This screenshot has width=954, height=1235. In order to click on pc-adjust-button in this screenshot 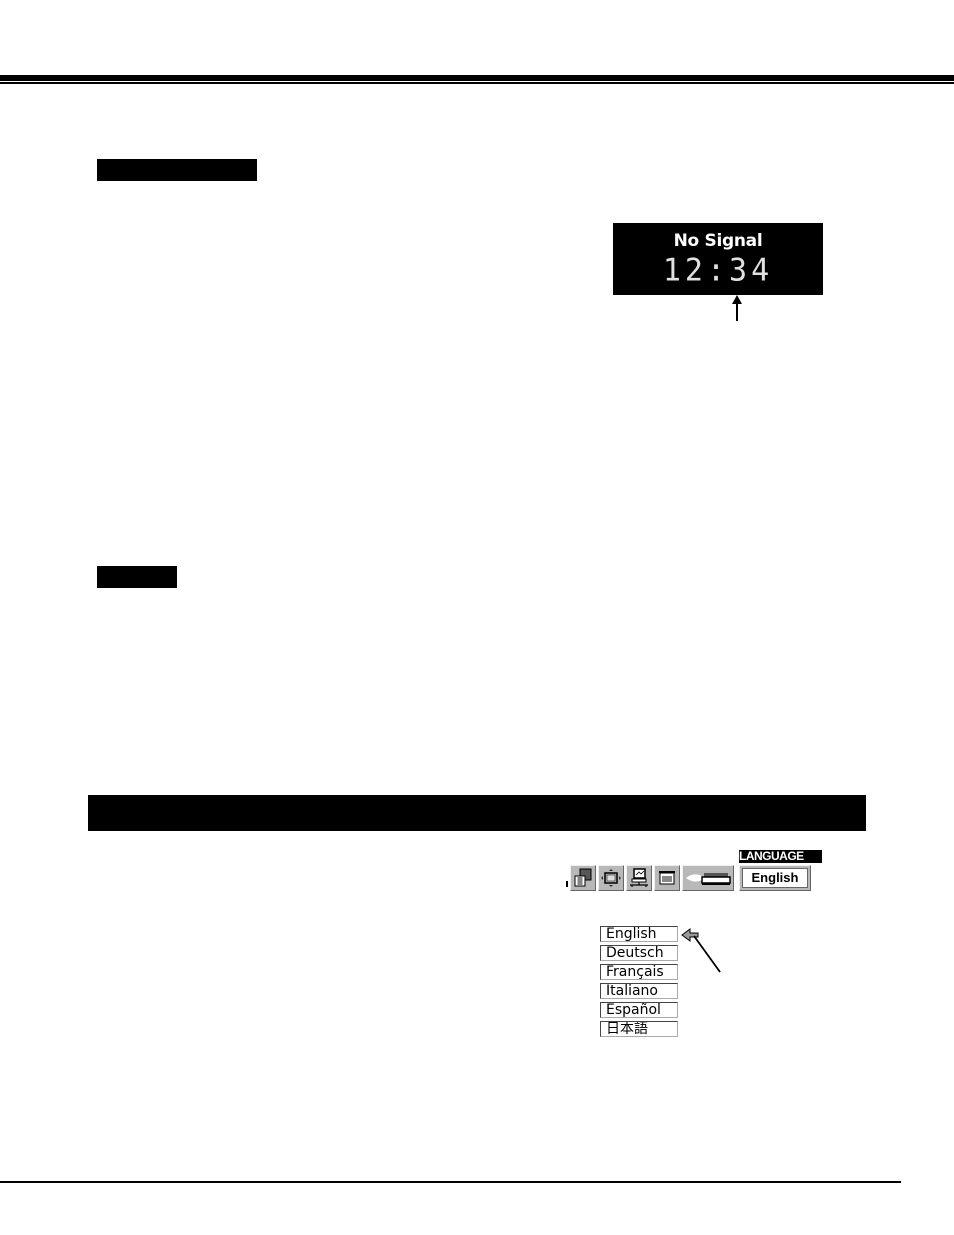, I will do `click(639, 878)`.